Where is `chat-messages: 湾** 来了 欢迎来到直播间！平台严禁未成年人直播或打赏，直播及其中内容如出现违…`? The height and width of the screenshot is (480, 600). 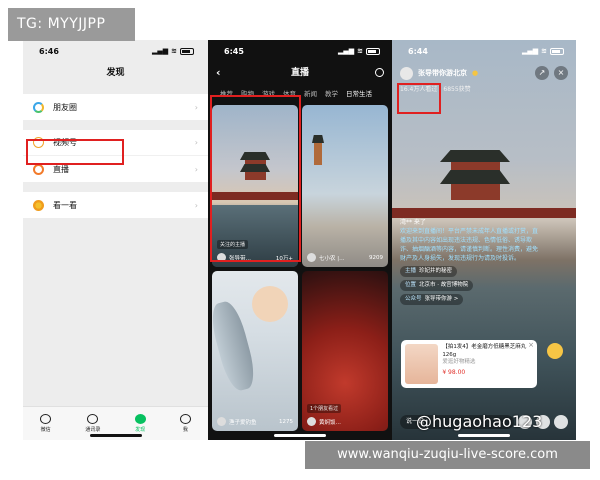 chat-messages: 湾** 来了 欢迎来到直播间！平台严禁未成年人直播或打赏，直播及其中内容如出现违… is located at coordinates (470, 261).